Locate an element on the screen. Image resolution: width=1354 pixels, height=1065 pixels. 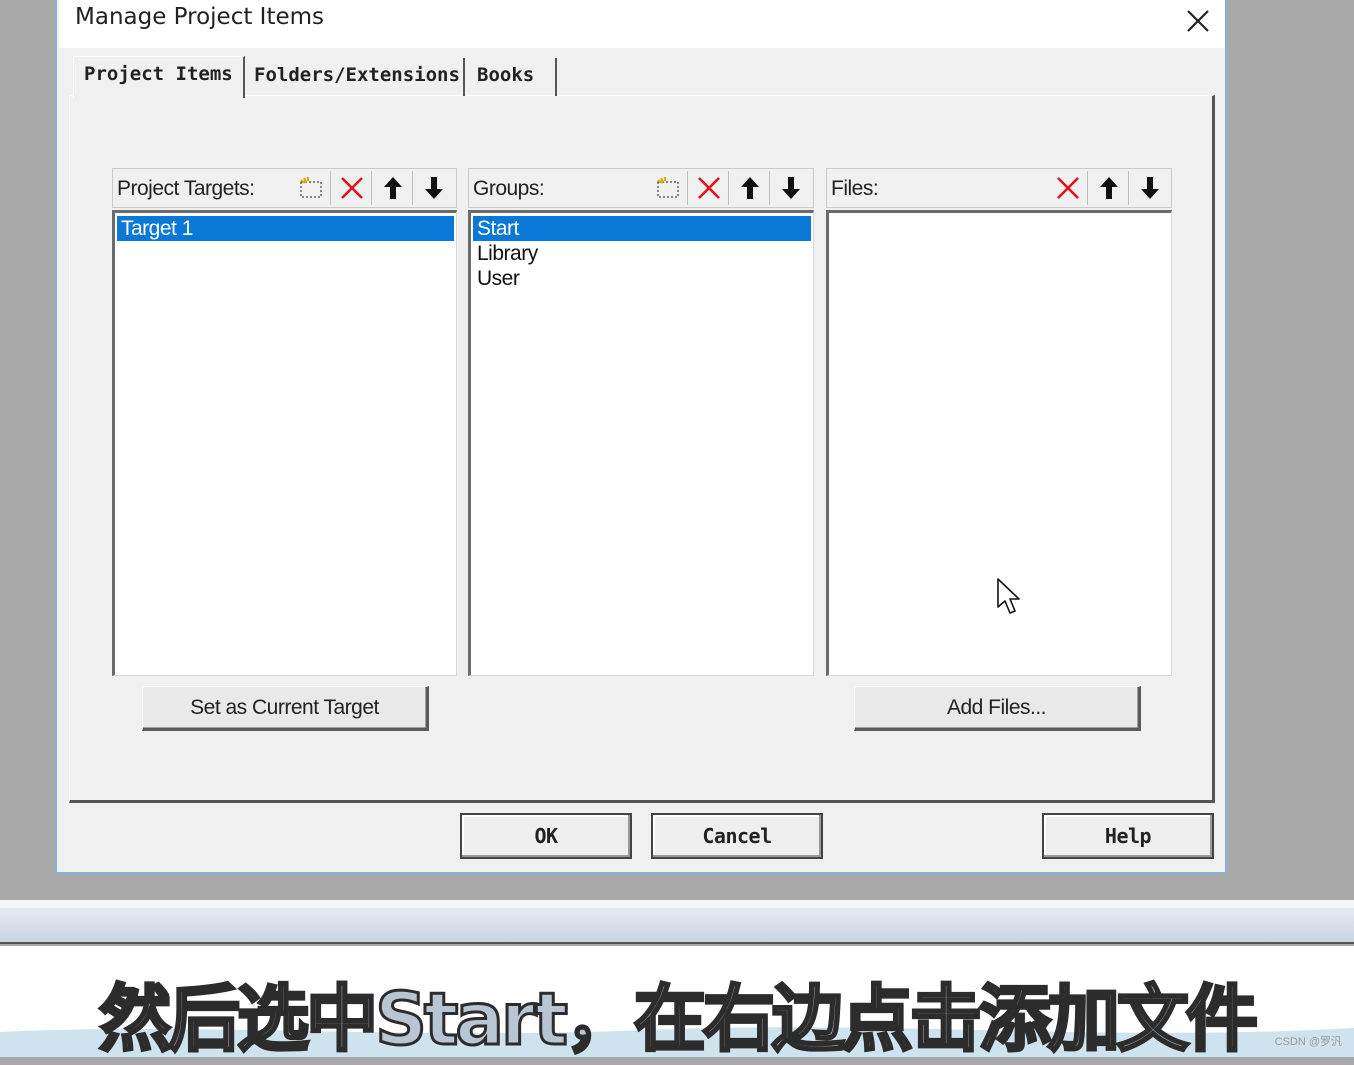
list-item: Target 1 is located at coordinates (285, 228).